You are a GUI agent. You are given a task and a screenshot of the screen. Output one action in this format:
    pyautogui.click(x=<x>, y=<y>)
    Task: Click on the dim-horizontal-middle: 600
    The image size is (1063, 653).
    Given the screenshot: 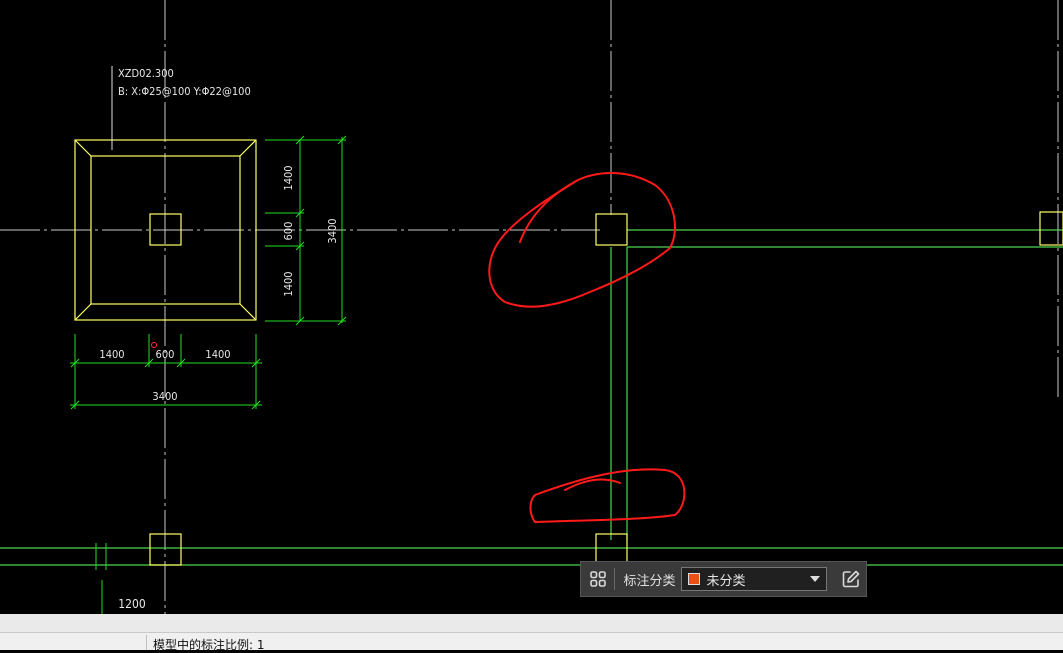 What is the action you would take?
    pyautogui.click(x=165, y=354)
    